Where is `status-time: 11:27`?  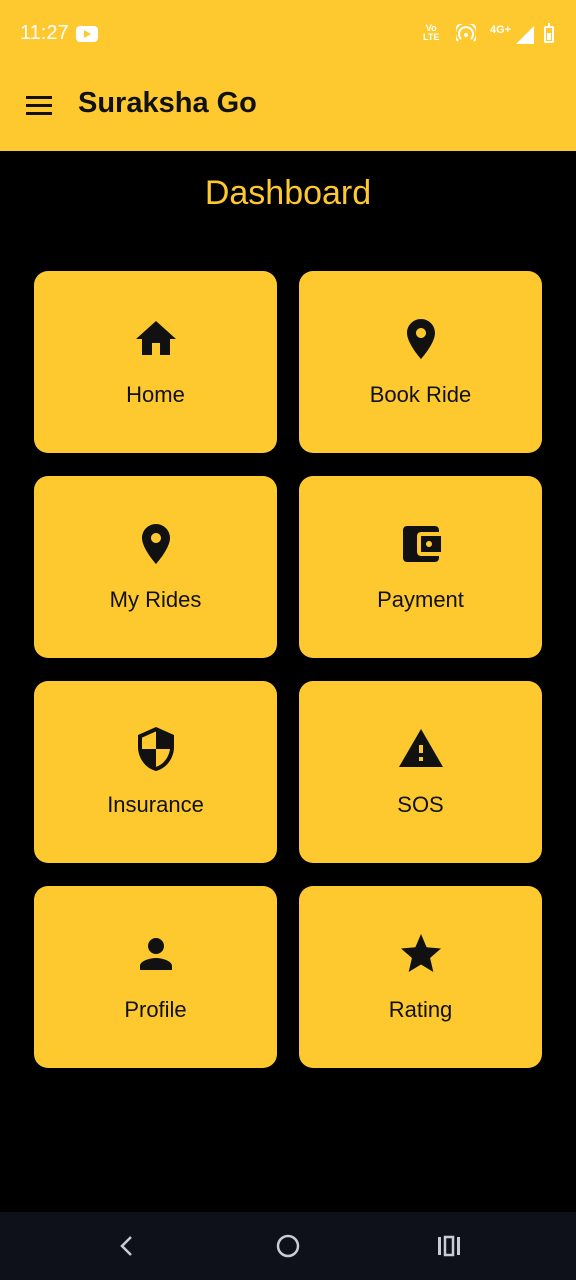 status-time: 11:27 is located at coordinates (44, 33).